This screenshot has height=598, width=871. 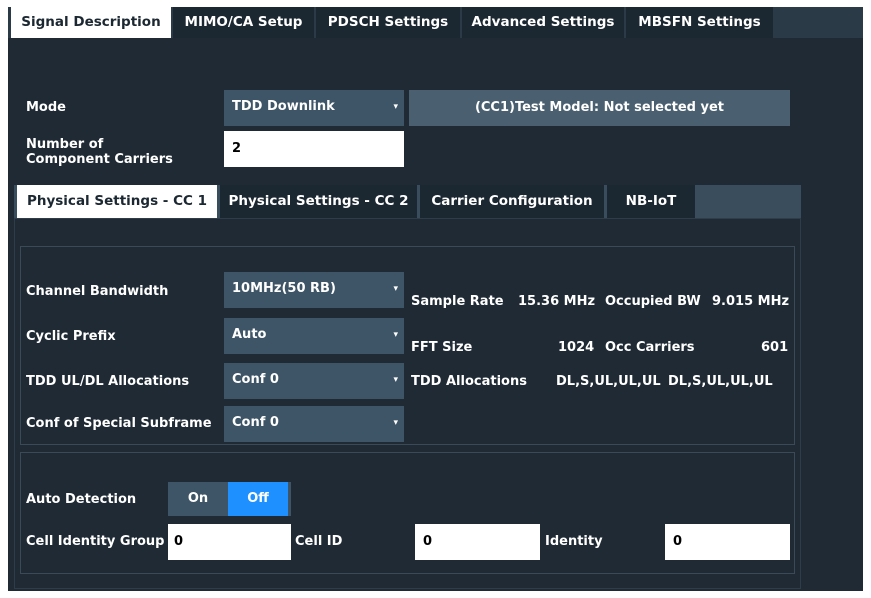 I want to click on tdd-allocations-value-2: DL,S,UL,UL,UL, so click(x=720, y=381).